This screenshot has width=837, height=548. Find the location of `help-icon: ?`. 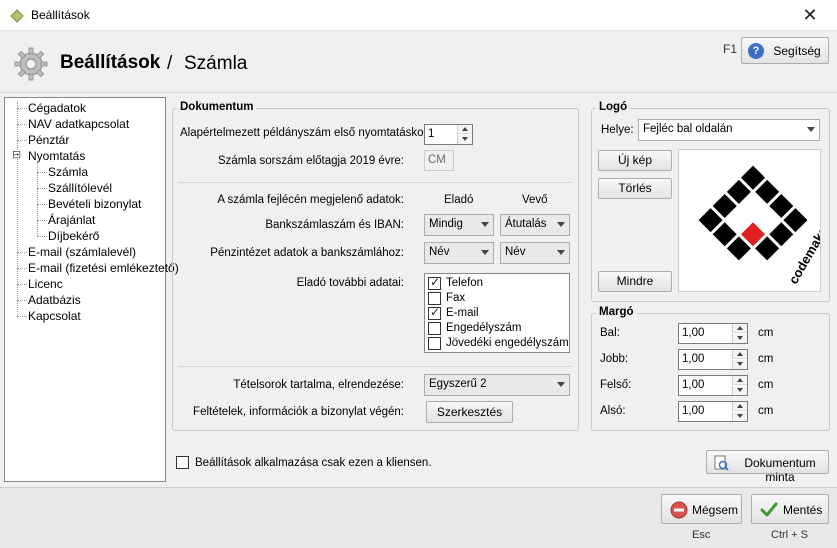

help-icon: ? is located at coordinates (756, 51).